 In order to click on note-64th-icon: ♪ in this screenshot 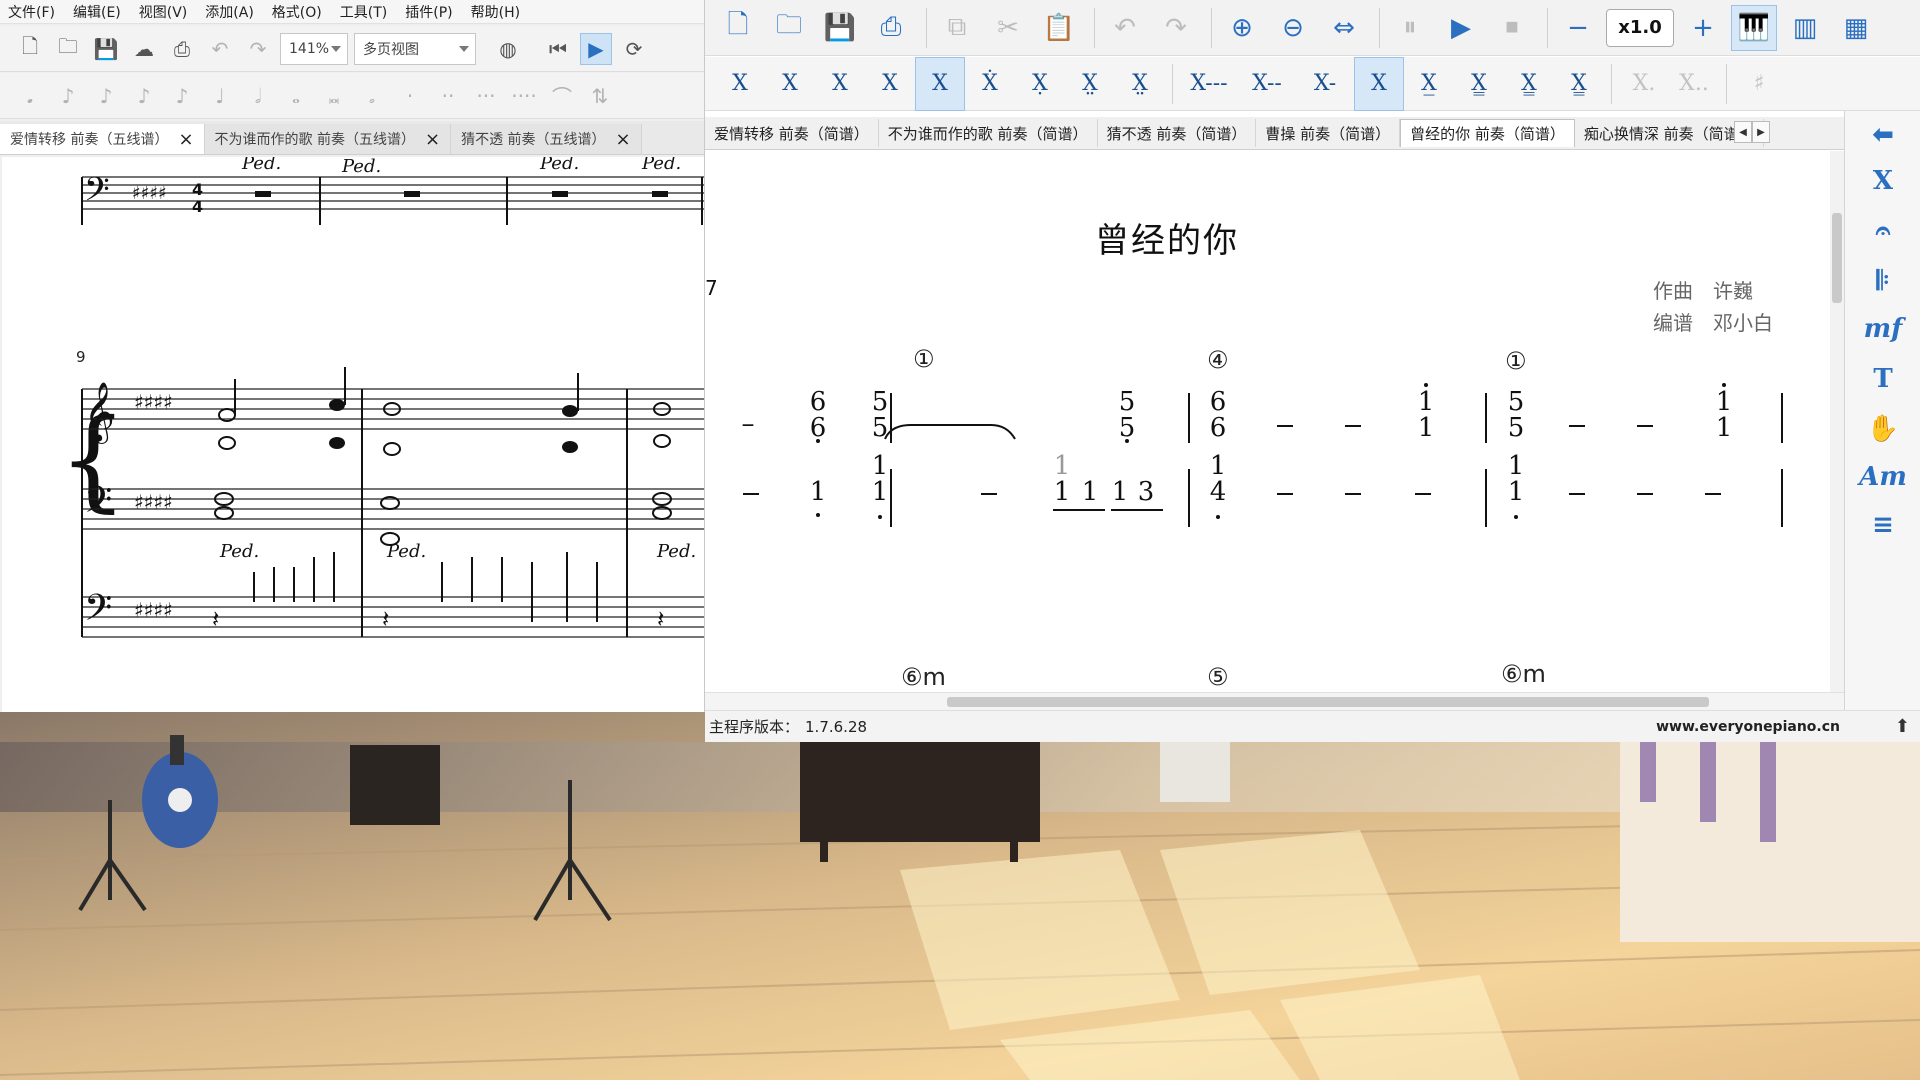, I will do `click(68, 96)`.